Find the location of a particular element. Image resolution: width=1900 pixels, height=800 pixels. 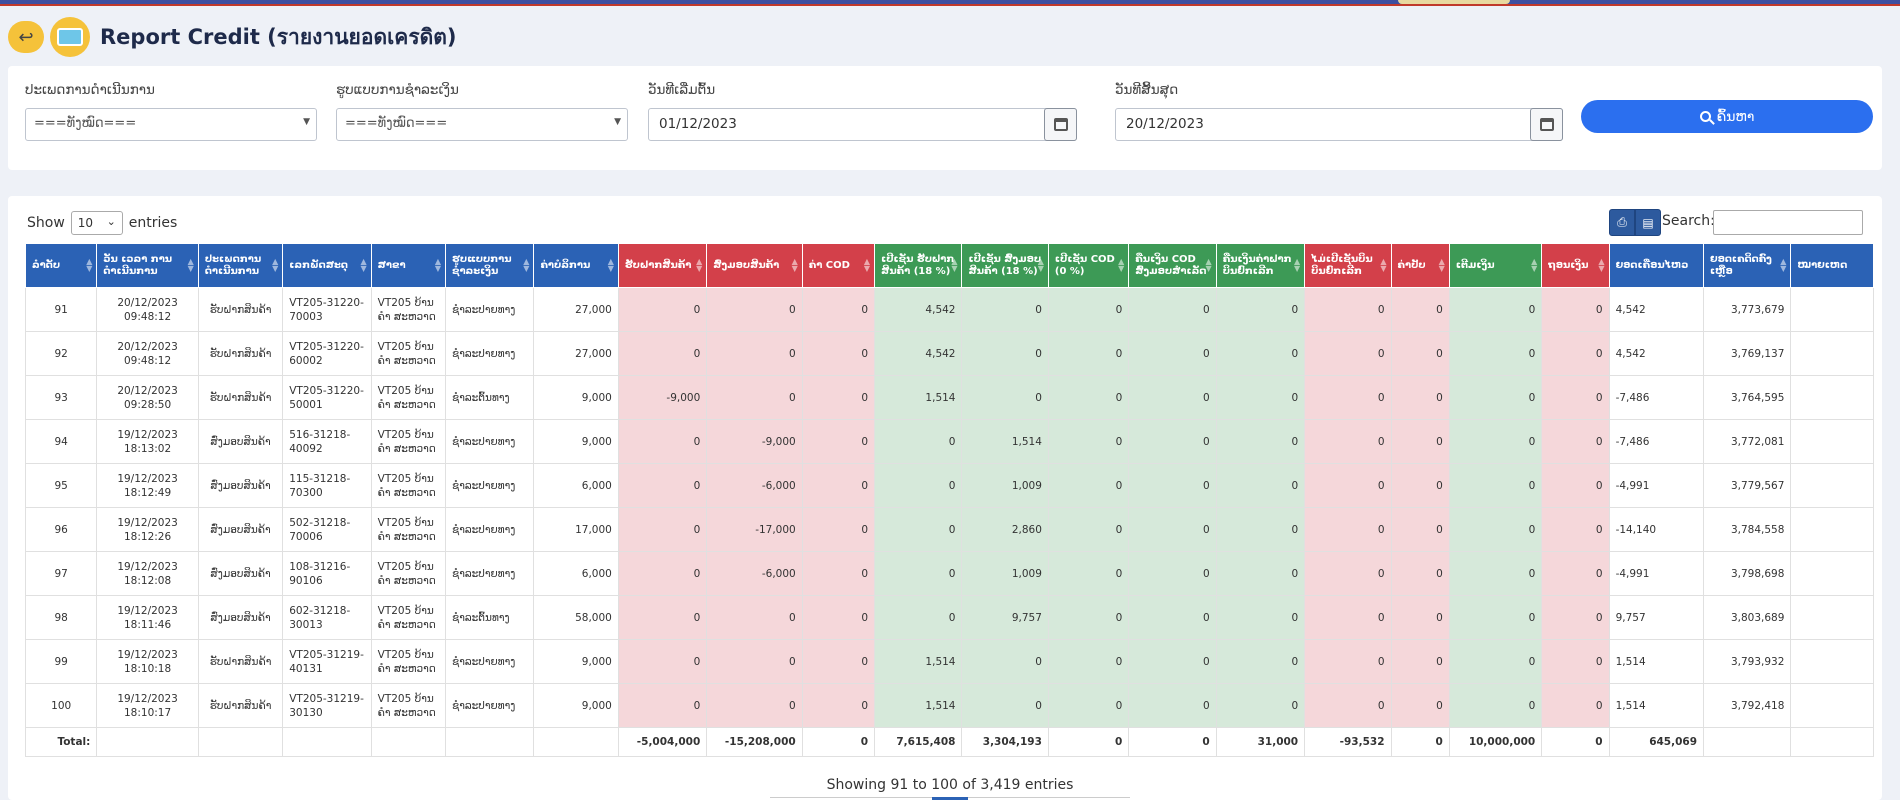

totals-cell is located at coordinates (240, 742).